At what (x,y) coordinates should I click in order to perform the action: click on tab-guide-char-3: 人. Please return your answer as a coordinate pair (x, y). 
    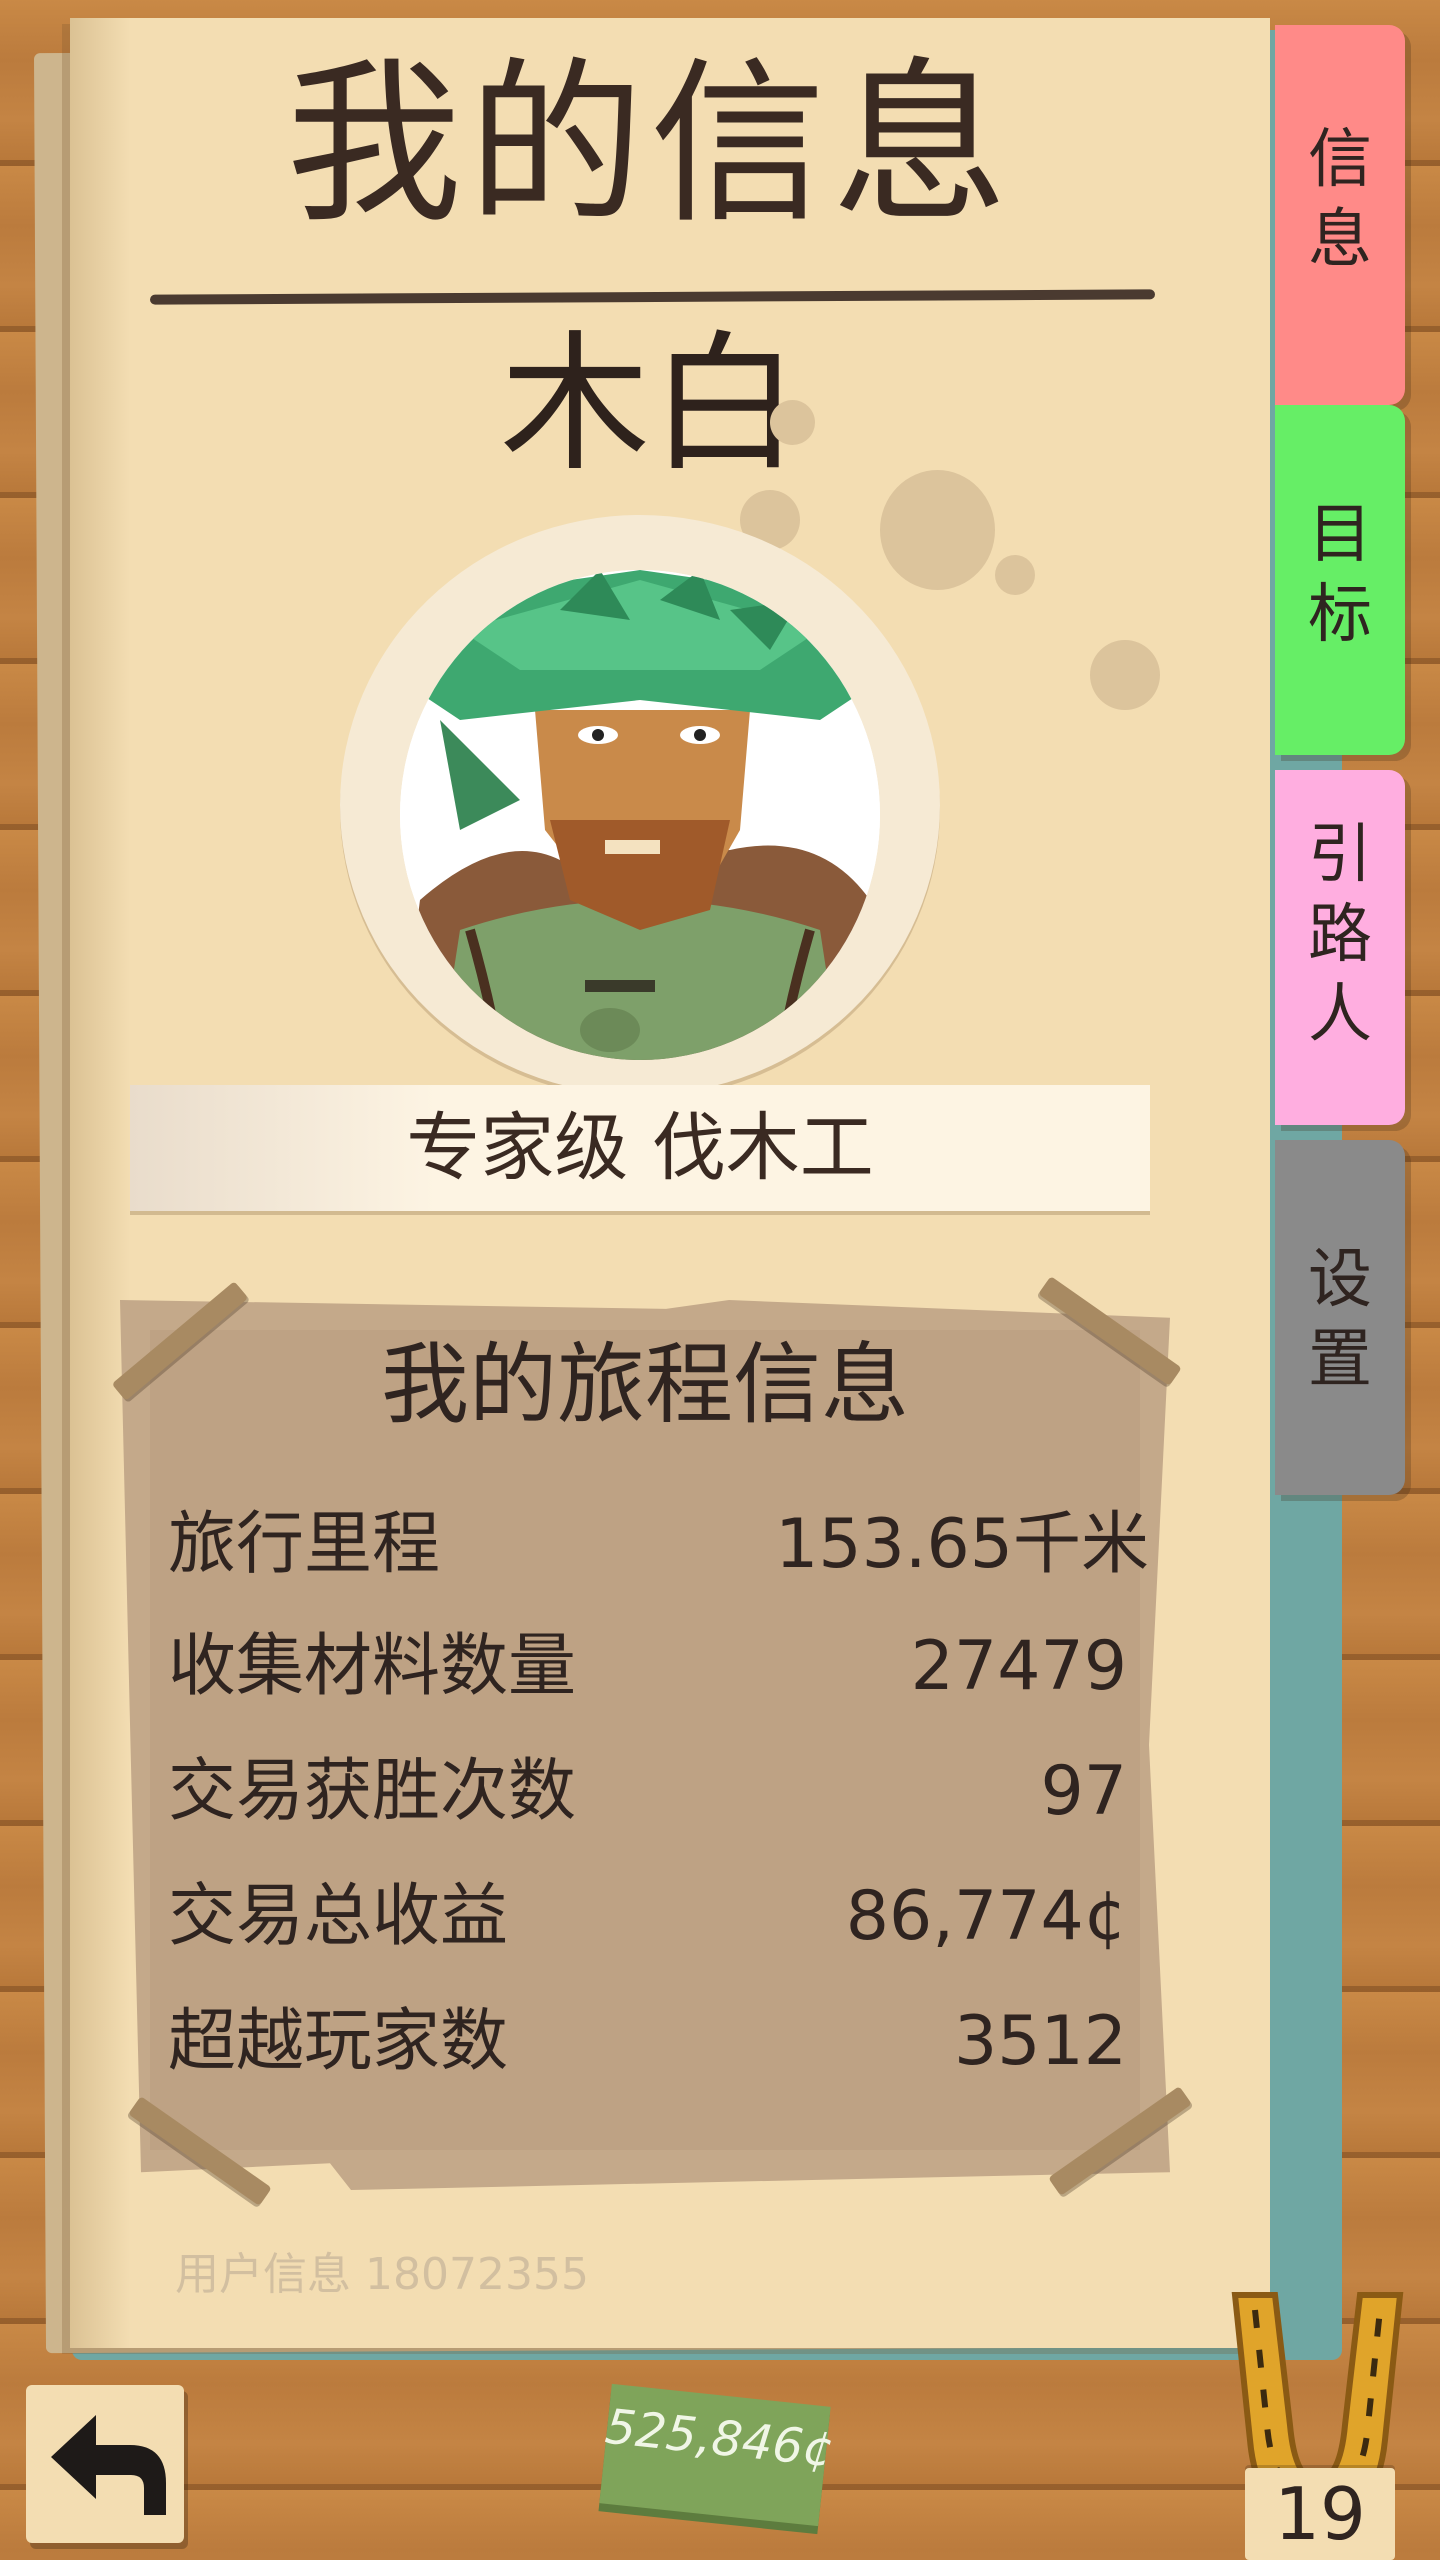
    Looking at the image, I should click on (1340, 1015).